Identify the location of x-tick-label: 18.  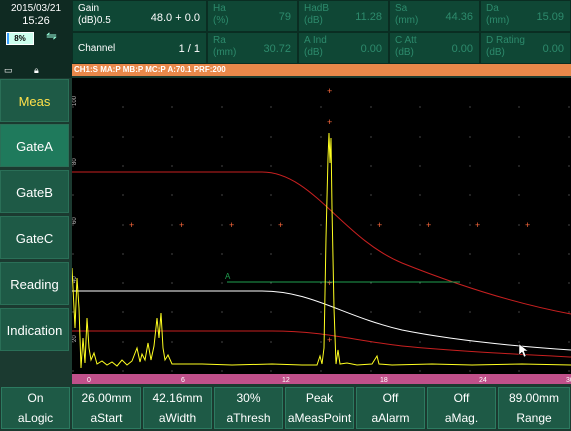
(384, 380).